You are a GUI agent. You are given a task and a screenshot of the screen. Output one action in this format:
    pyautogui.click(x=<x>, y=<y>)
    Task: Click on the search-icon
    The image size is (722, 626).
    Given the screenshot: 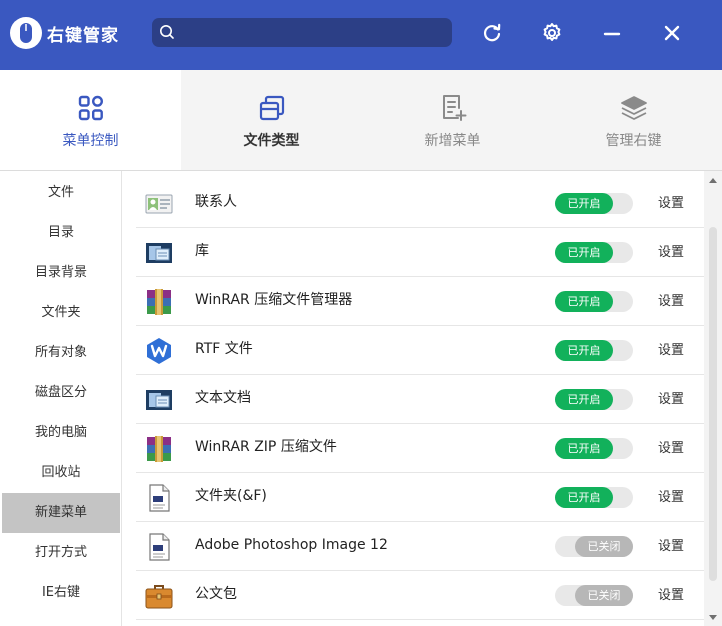 What is the action you would take?
    pyautogui.click(x=167, y=32)
    